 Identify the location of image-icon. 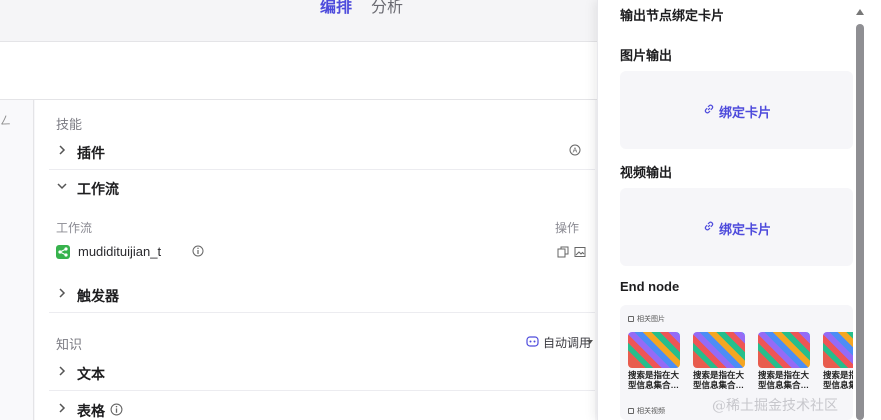
(631, 319).